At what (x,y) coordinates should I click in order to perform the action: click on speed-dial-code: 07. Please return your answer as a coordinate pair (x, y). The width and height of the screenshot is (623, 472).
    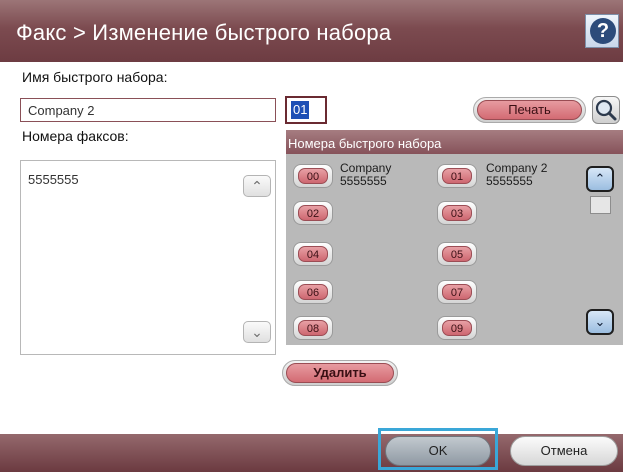
    Looking at the image, I should click on (457, 292).